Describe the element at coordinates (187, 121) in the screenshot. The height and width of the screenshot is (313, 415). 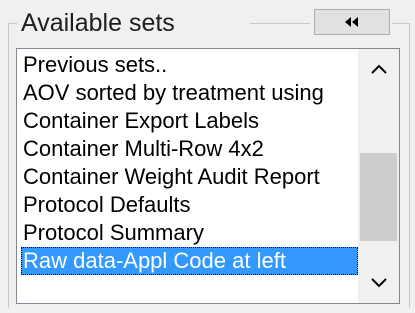
I see `list-item: Container Export Labels` at that location.